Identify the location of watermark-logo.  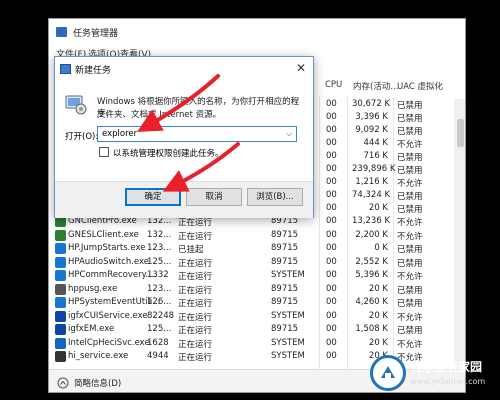
(388, 373).